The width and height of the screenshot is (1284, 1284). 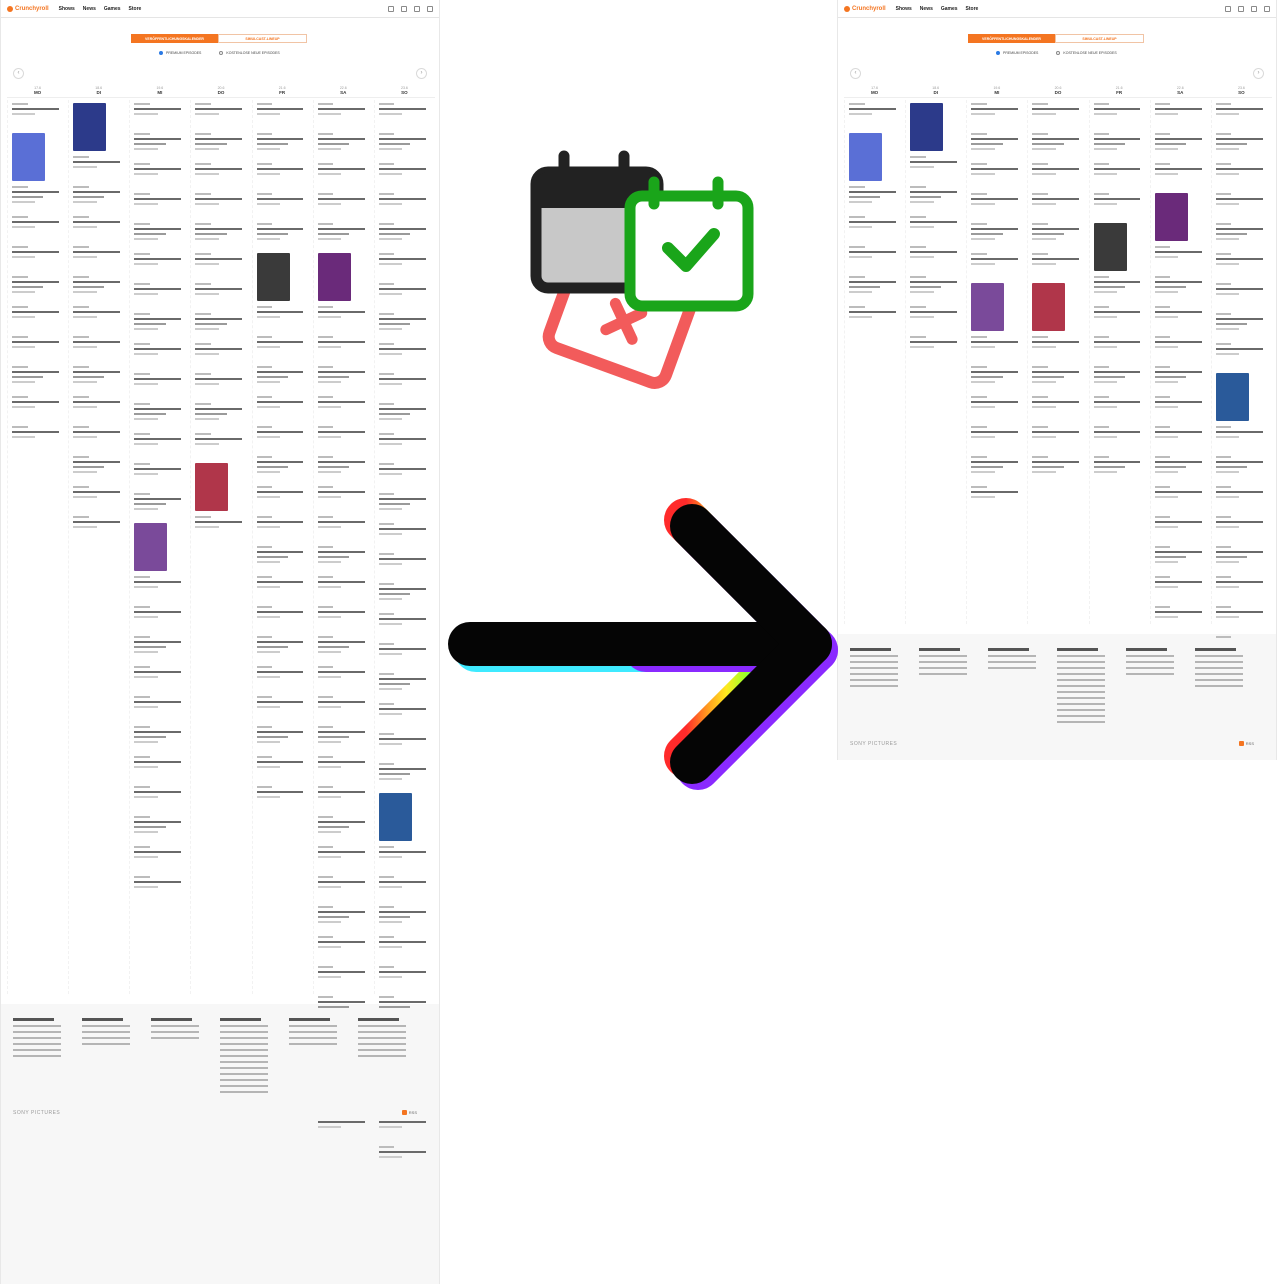 I want to click on tab-release-calendar: VERÖFFENTLICHUNGSKALENDER, so click(x=174, y=38).